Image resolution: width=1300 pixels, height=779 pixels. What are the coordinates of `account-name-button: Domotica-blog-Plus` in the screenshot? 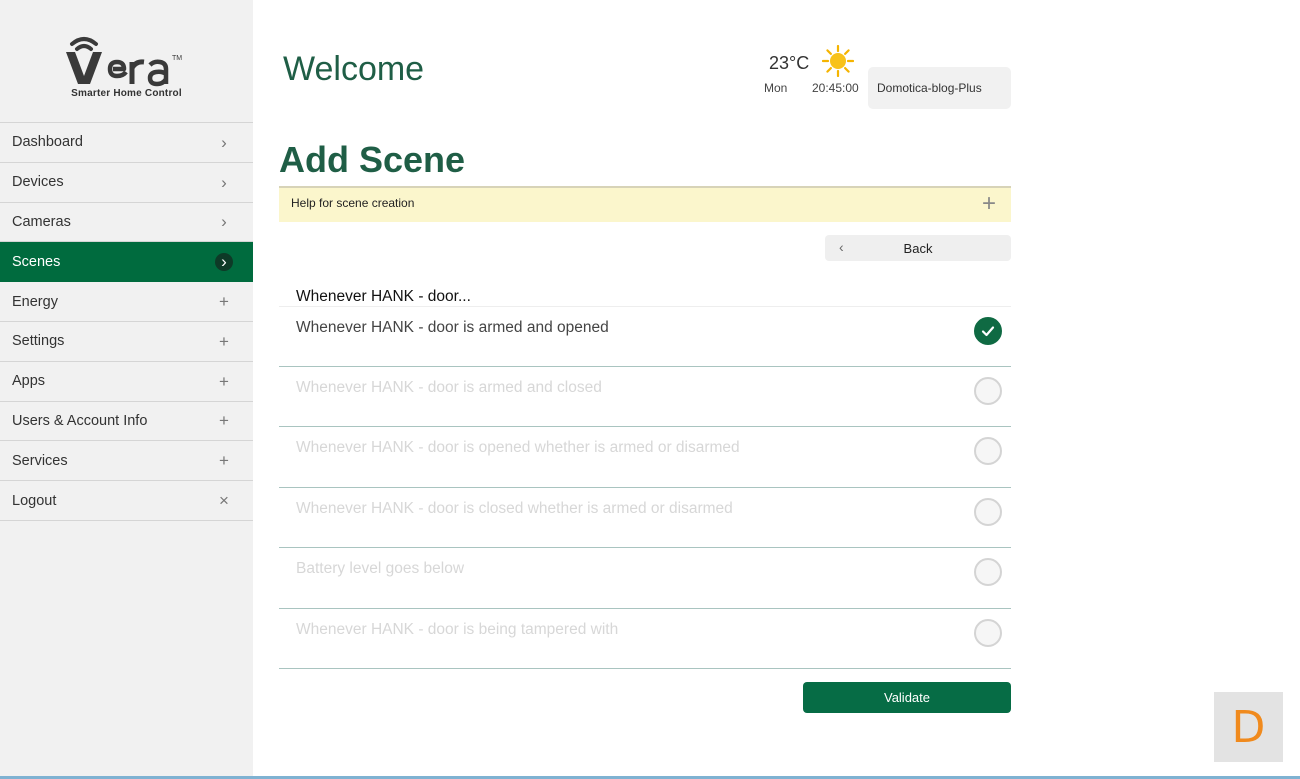 It's located at (939, 88).